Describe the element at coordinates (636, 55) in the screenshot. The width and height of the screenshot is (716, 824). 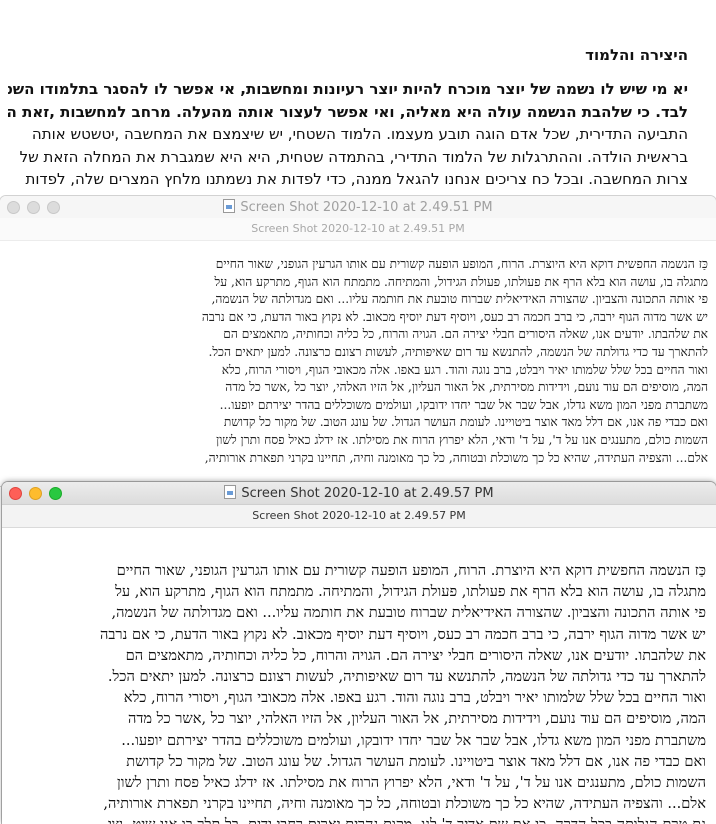
I see `document-heading: היצירה והלמוד` at that location.